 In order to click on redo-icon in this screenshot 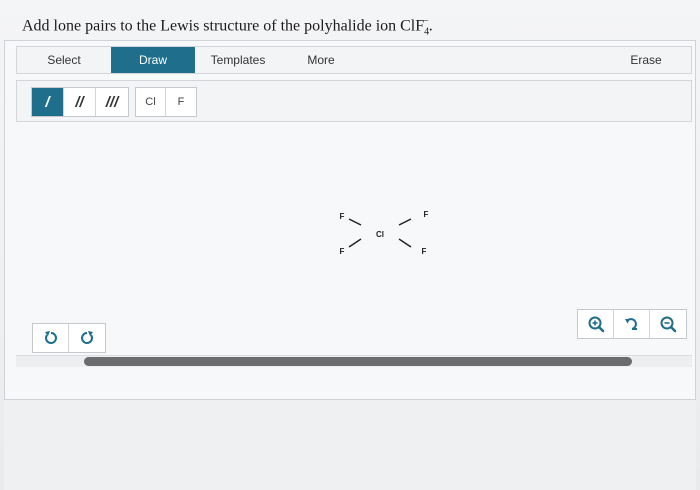, I will do `click(87, 337)`.